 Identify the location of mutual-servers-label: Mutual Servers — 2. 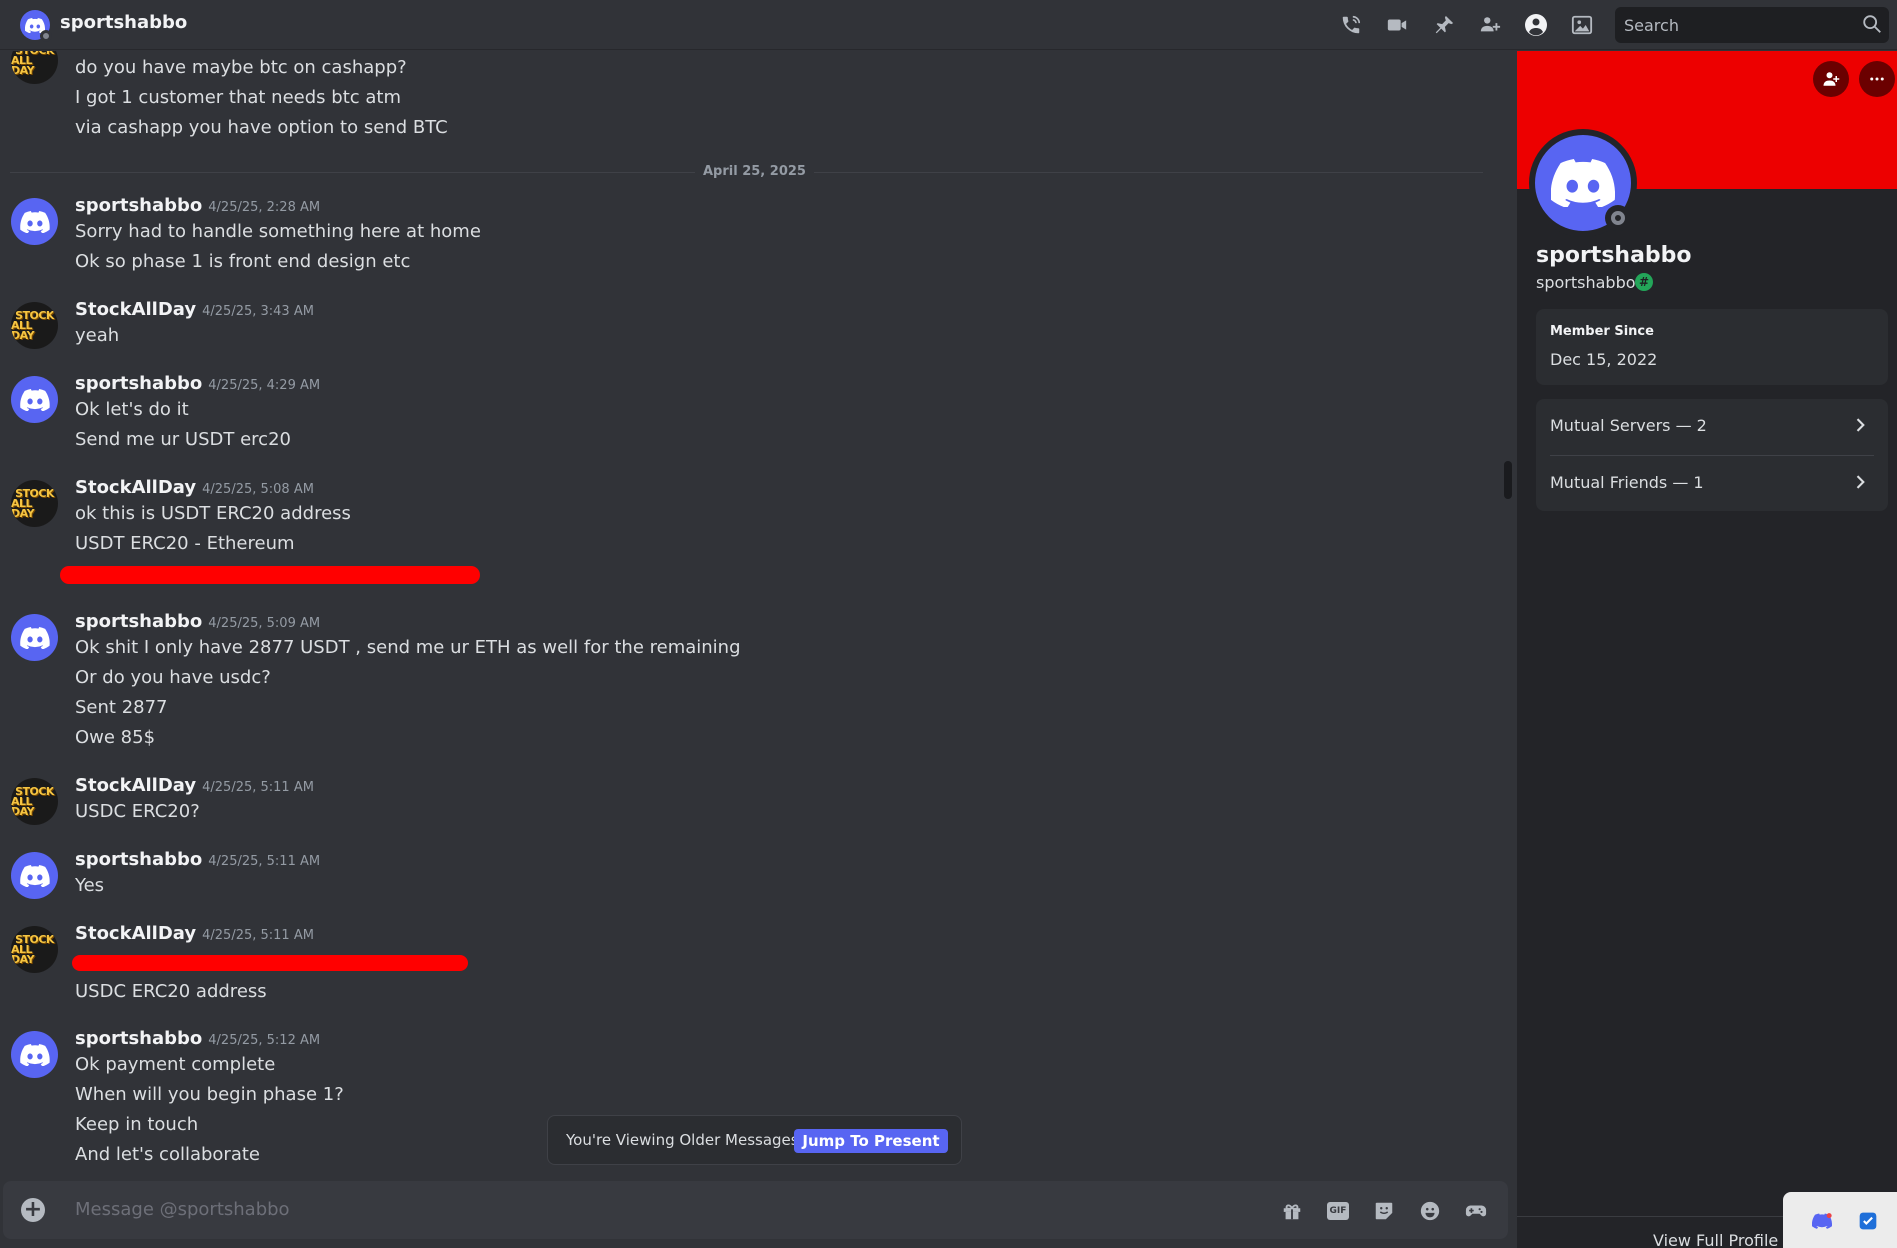
(1628, 425).